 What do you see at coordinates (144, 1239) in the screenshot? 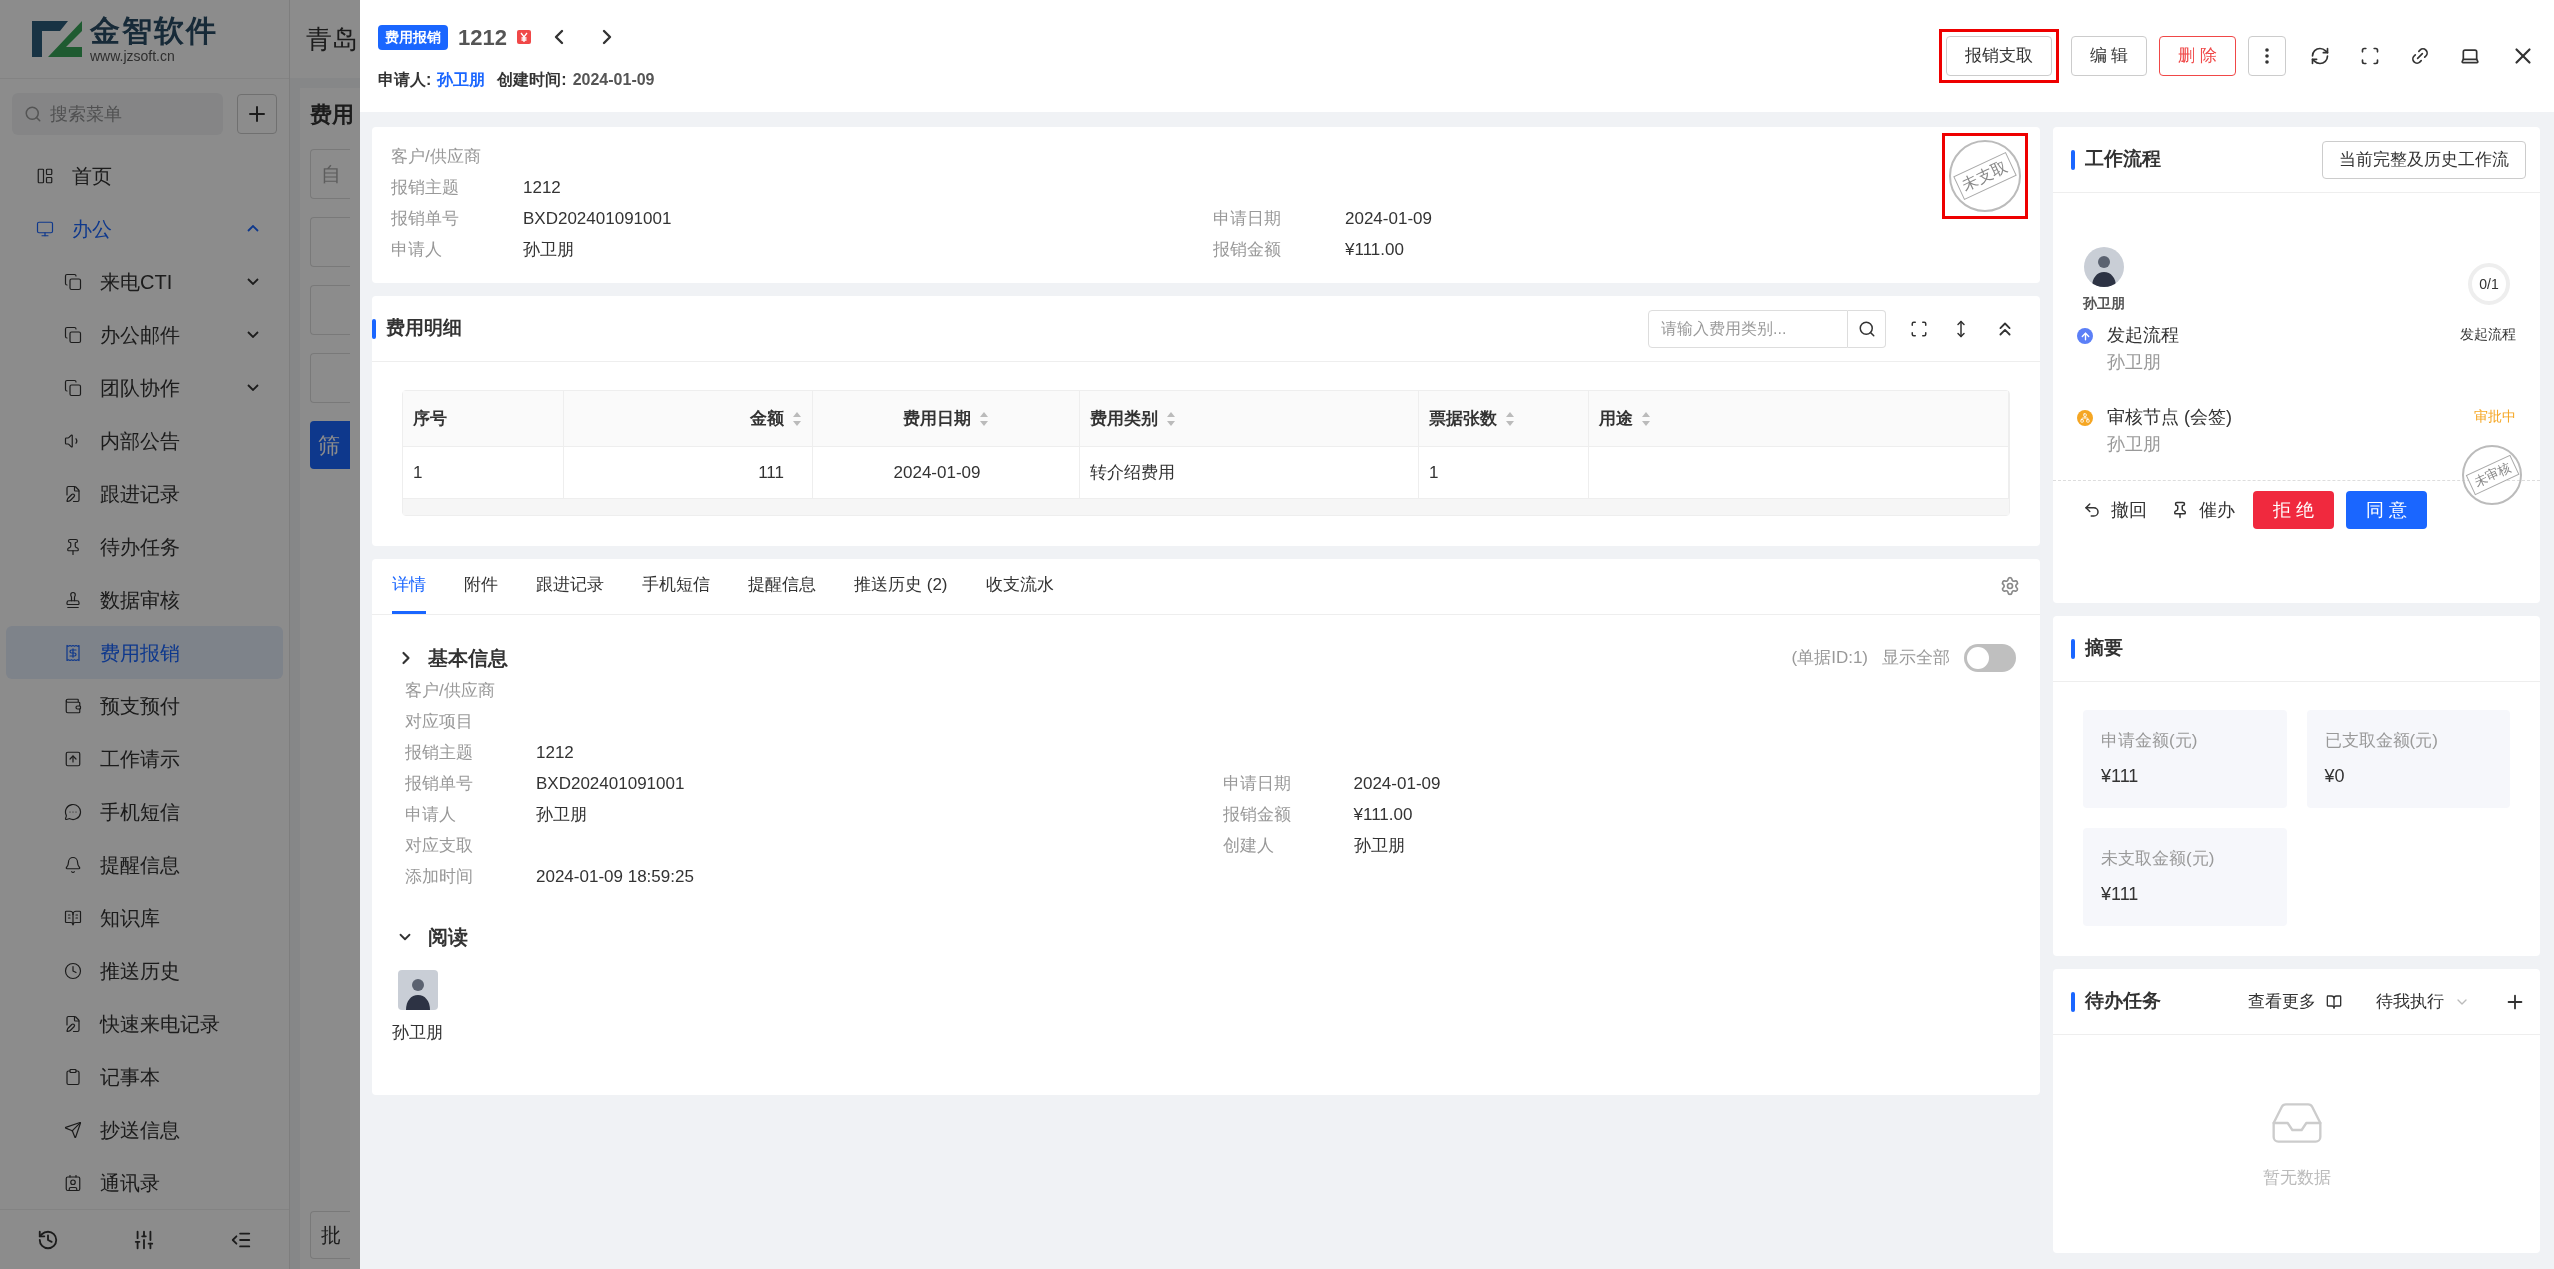
I see `sliders-icon` at bounding box center [144, 1239].